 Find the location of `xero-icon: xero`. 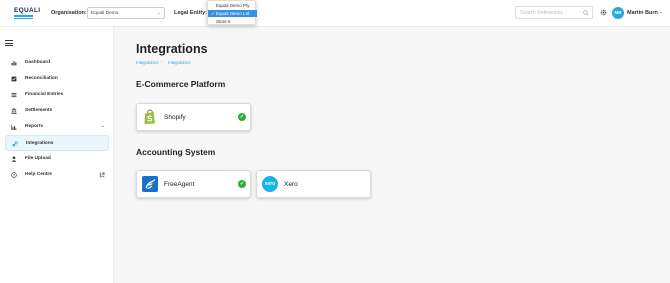

xero-icon: xero is located at coordinates (270, 184).